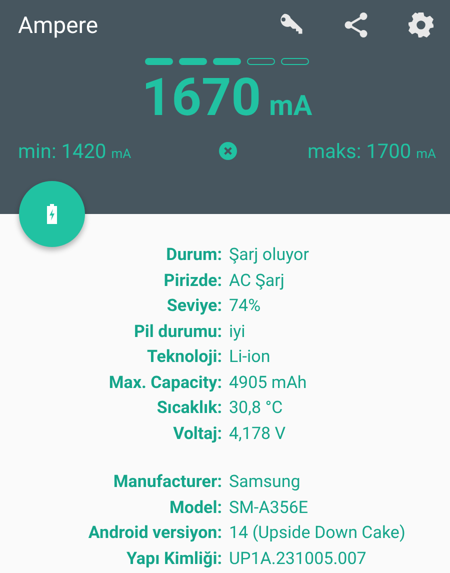  Describe the element at coordinates (197, 434) in the screenshot. I see `info-label: Voltaj:` at that location.